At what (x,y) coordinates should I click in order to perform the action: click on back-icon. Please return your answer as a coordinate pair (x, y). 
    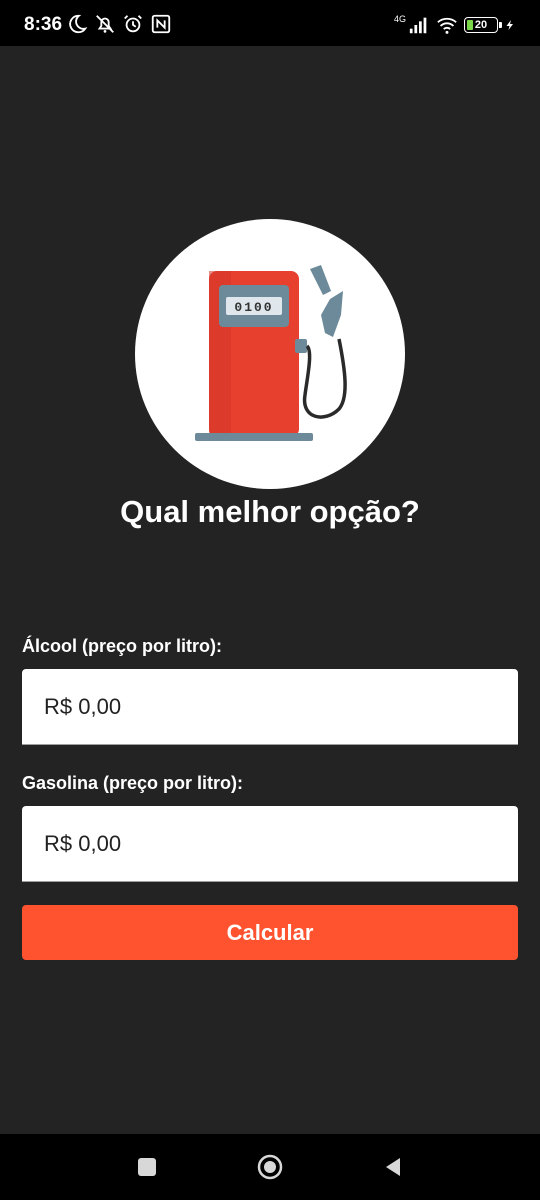
    Looking at the image, I should click on (393, 1167).